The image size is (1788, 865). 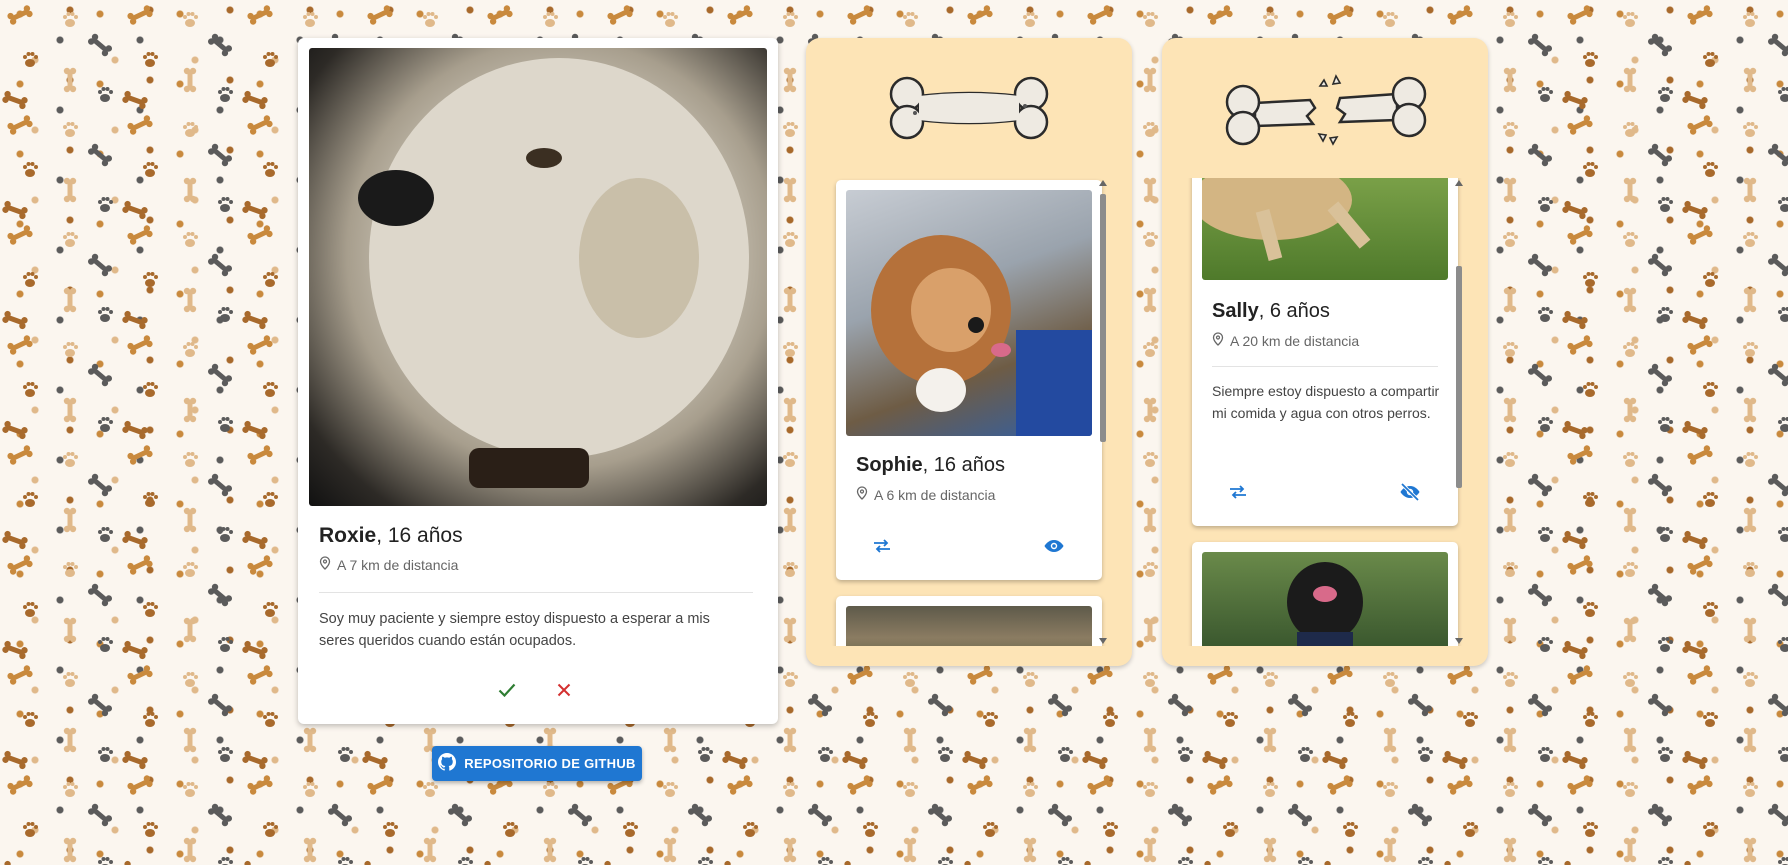 I want to click on dog-name: Roxie, 16 años, so click(x=391, y=535).